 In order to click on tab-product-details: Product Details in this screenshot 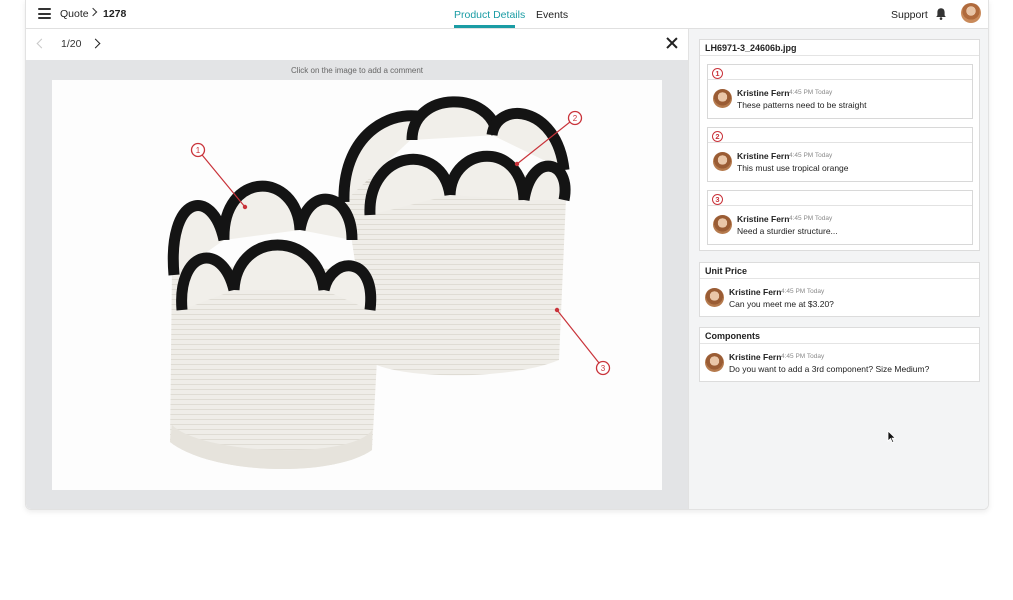, I will do `click(489, 15)`.